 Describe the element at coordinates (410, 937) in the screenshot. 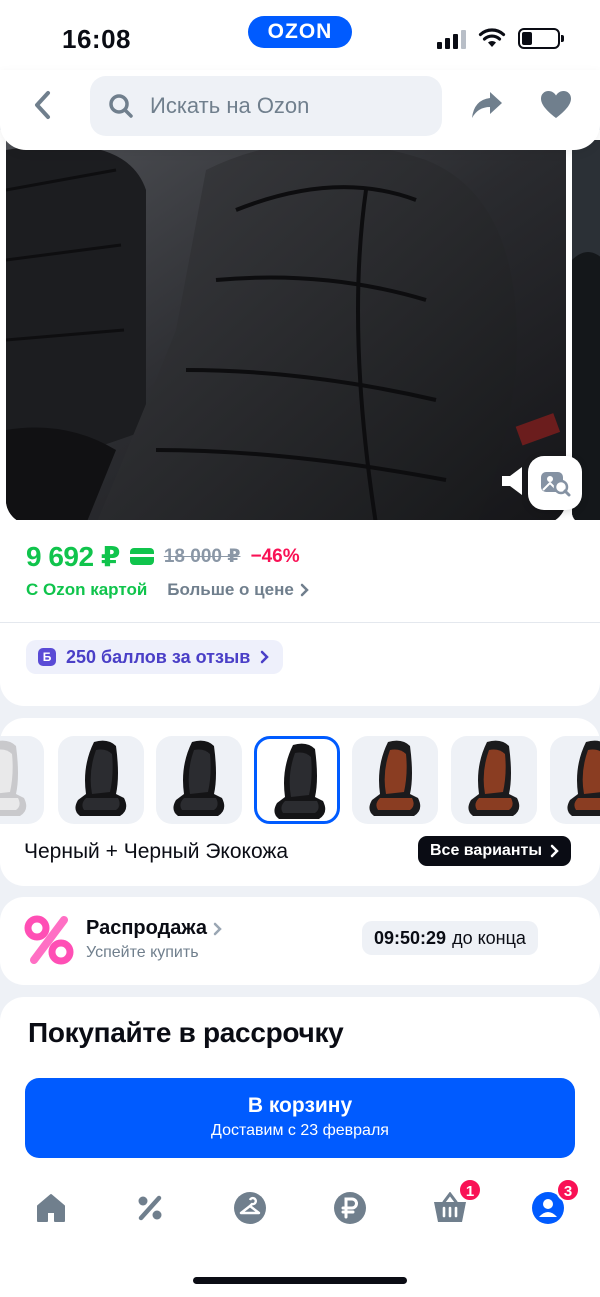

I see `timer-value: 09:50:29` at that location.